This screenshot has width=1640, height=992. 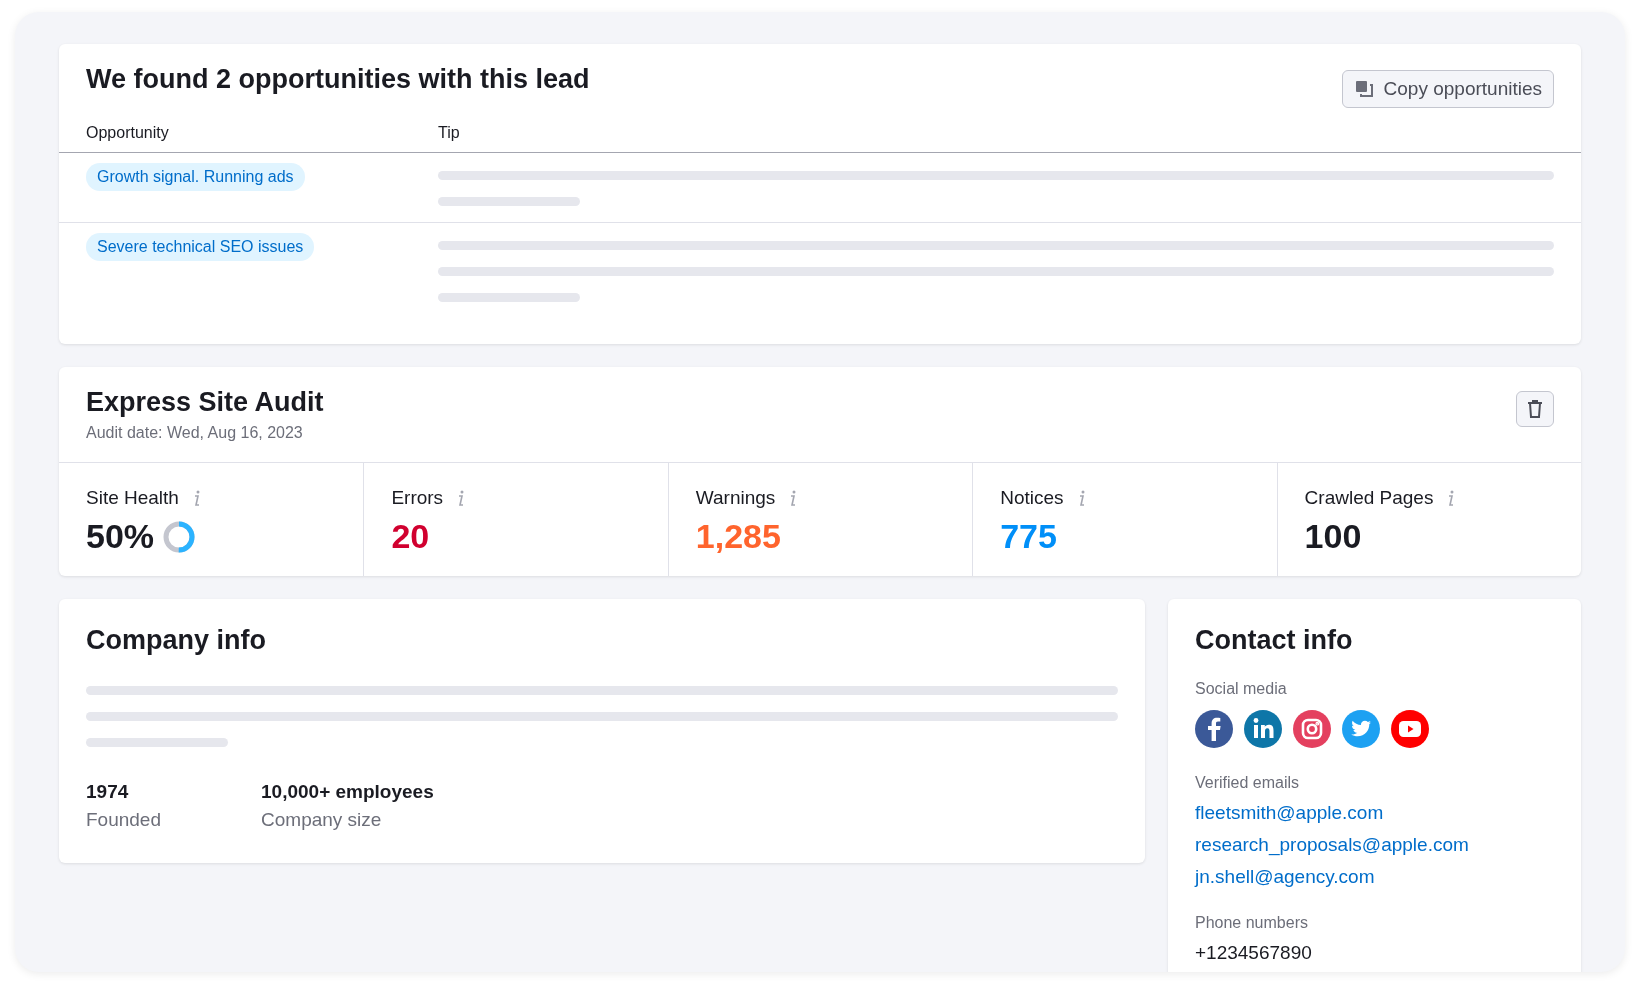 I want to click on youtube-icon, so click(x=1410, y=729).